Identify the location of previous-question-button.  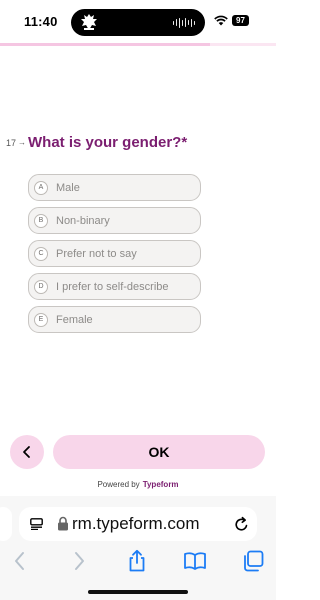
(27, 452).